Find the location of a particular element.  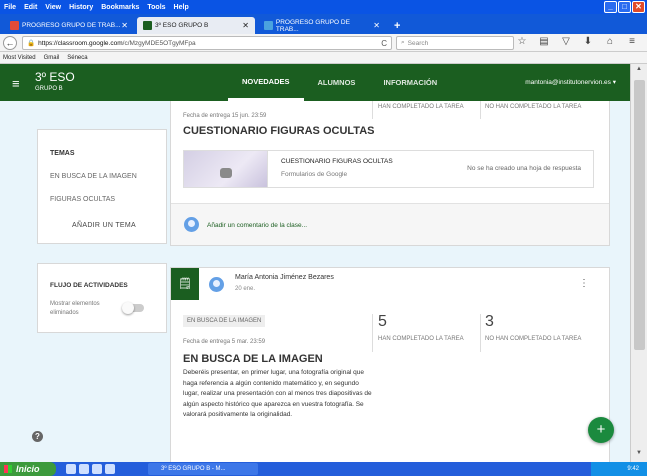

reading-list-icon: ▤ is located at coordinates (544, 41).